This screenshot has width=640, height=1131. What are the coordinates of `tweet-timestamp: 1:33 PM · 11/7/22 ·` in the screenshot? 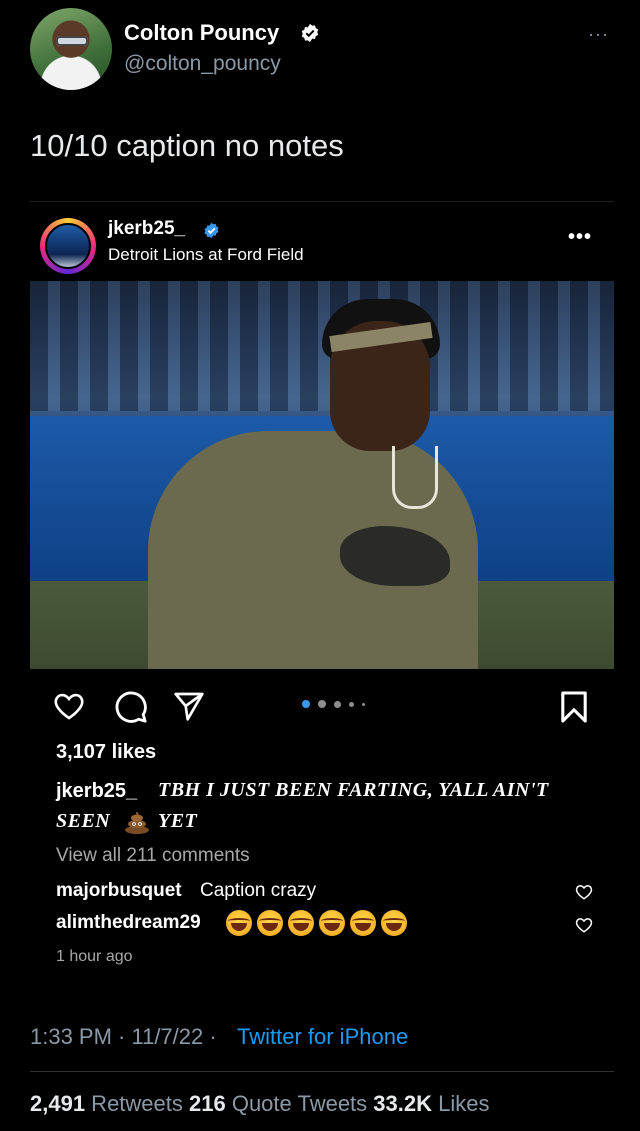 It's located at (123, 1037).